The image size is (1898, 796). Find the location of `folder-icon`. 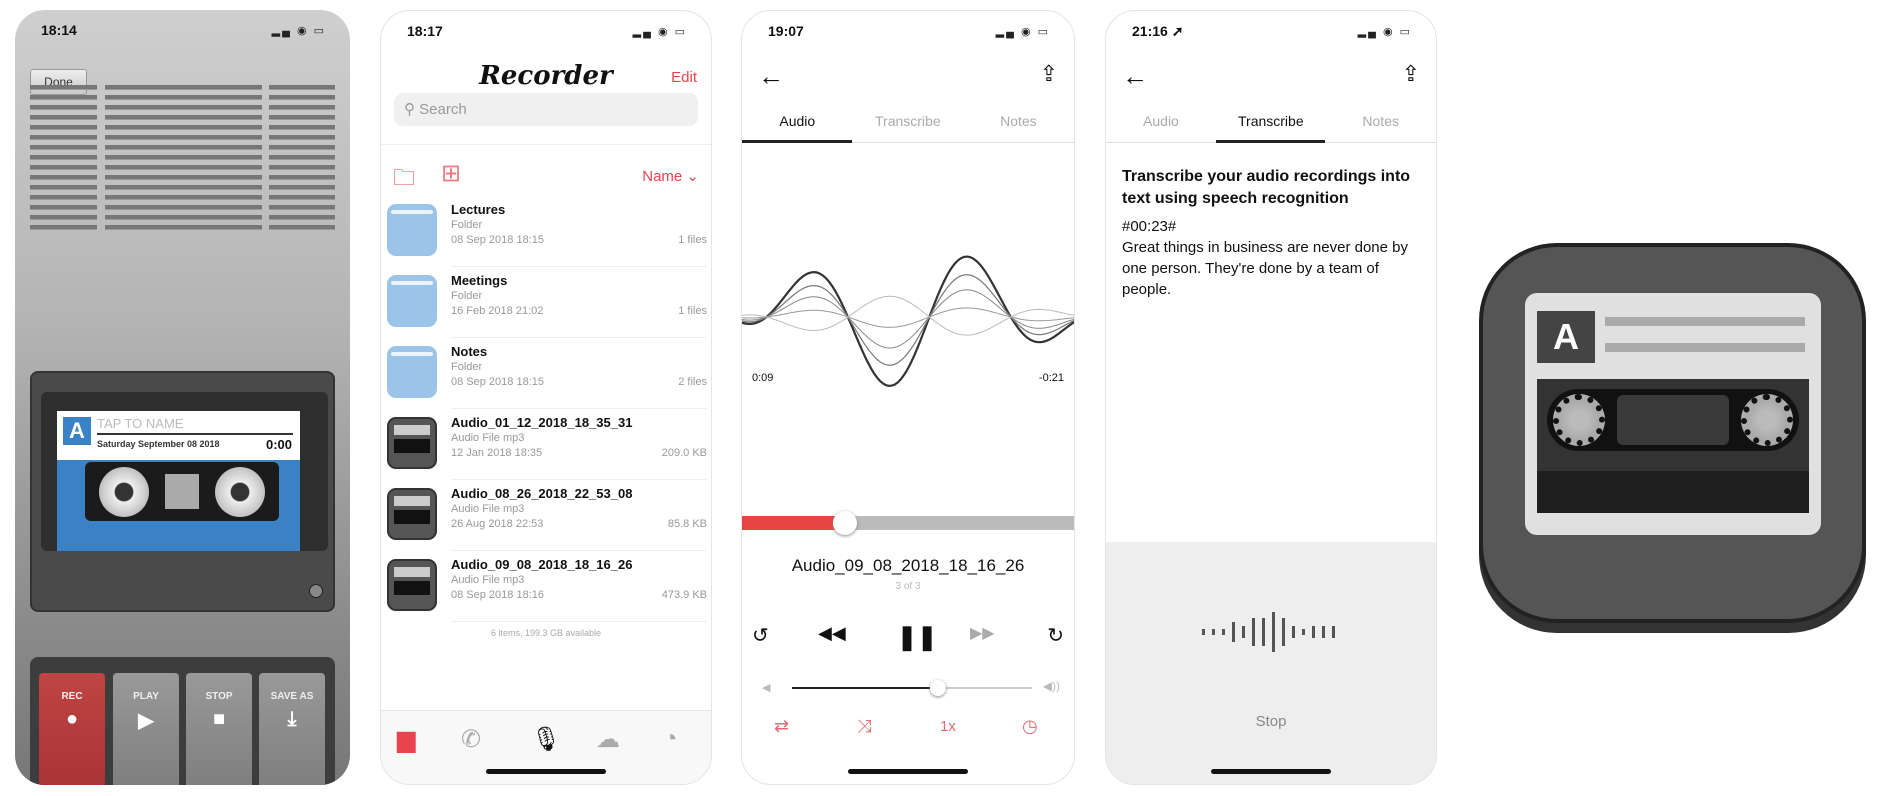

folder-icon is located at coordinates (412, 230).